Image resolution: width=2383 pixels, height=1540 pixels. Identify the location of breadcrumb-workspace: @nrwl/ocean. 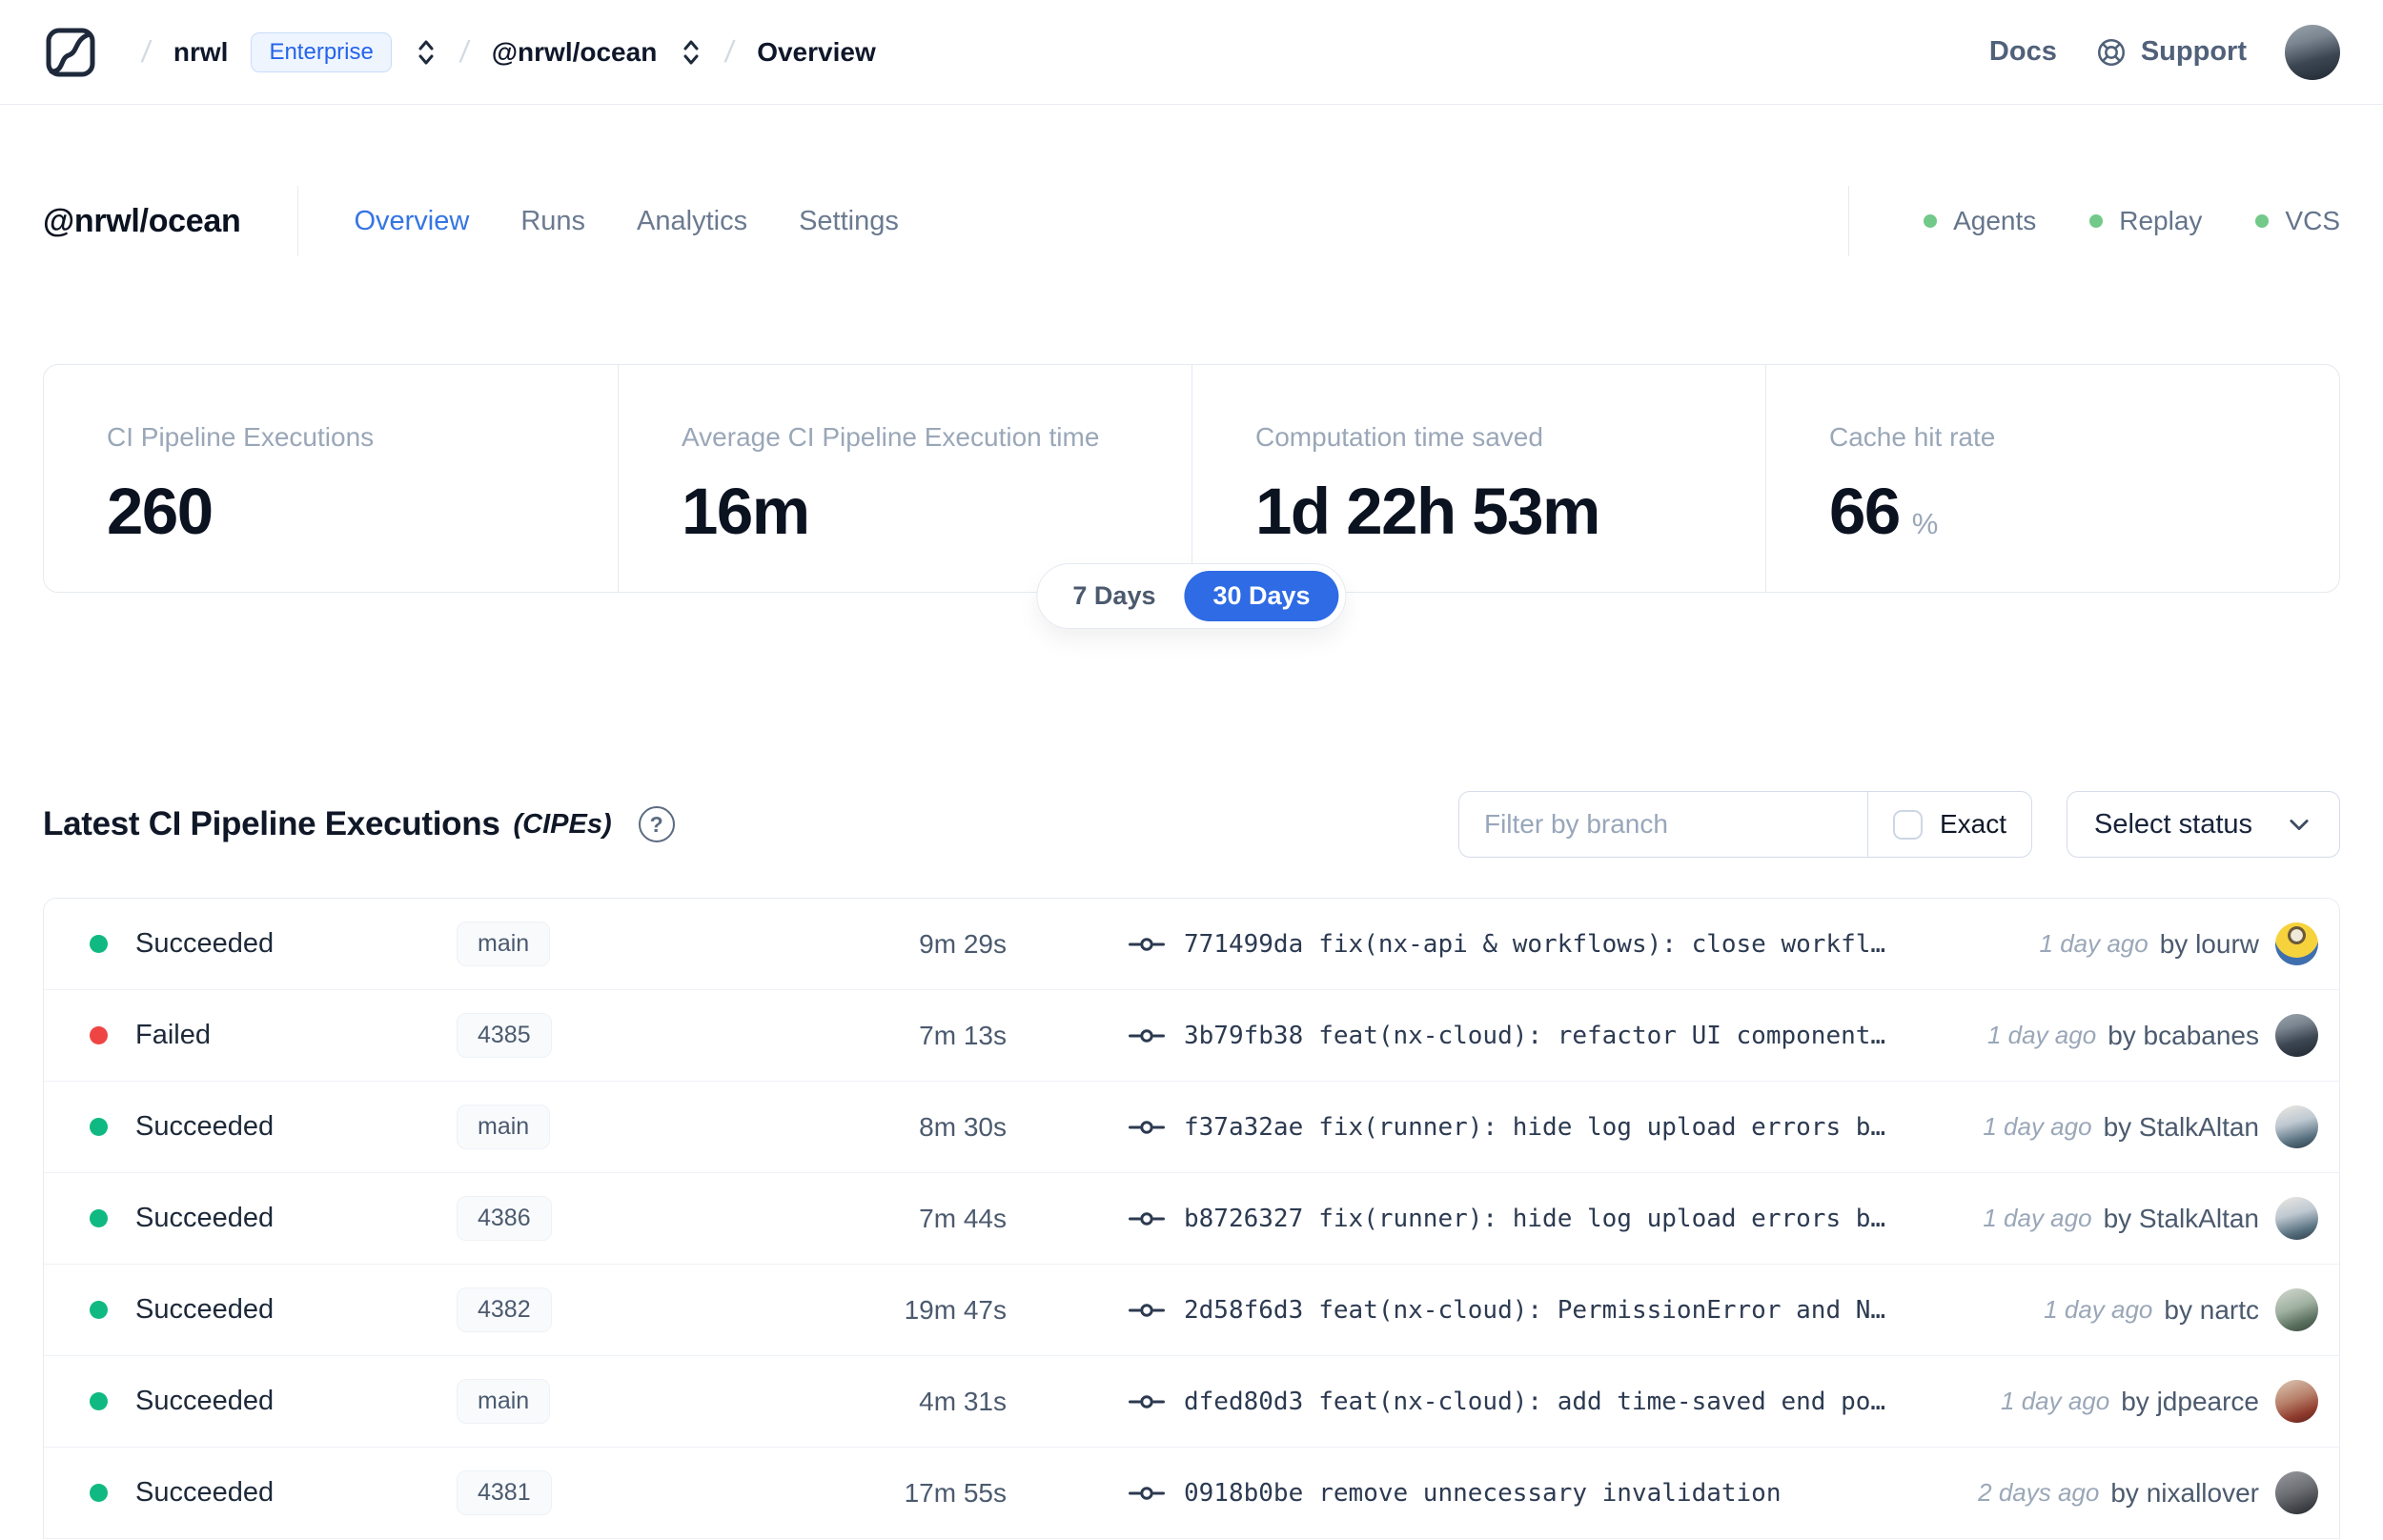
(575, 52).